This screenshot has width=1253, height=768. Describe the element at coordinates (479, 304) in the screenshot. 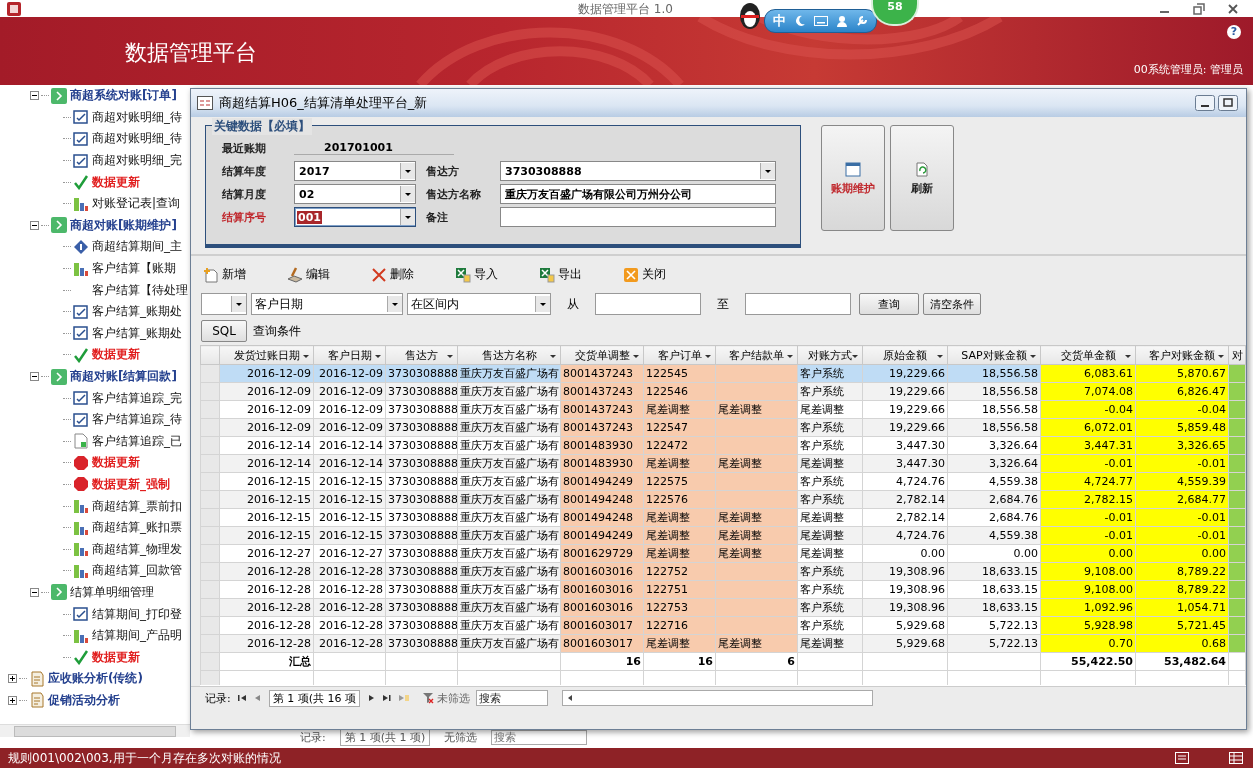

I see `dropdown-field: 在区间内` at that location.